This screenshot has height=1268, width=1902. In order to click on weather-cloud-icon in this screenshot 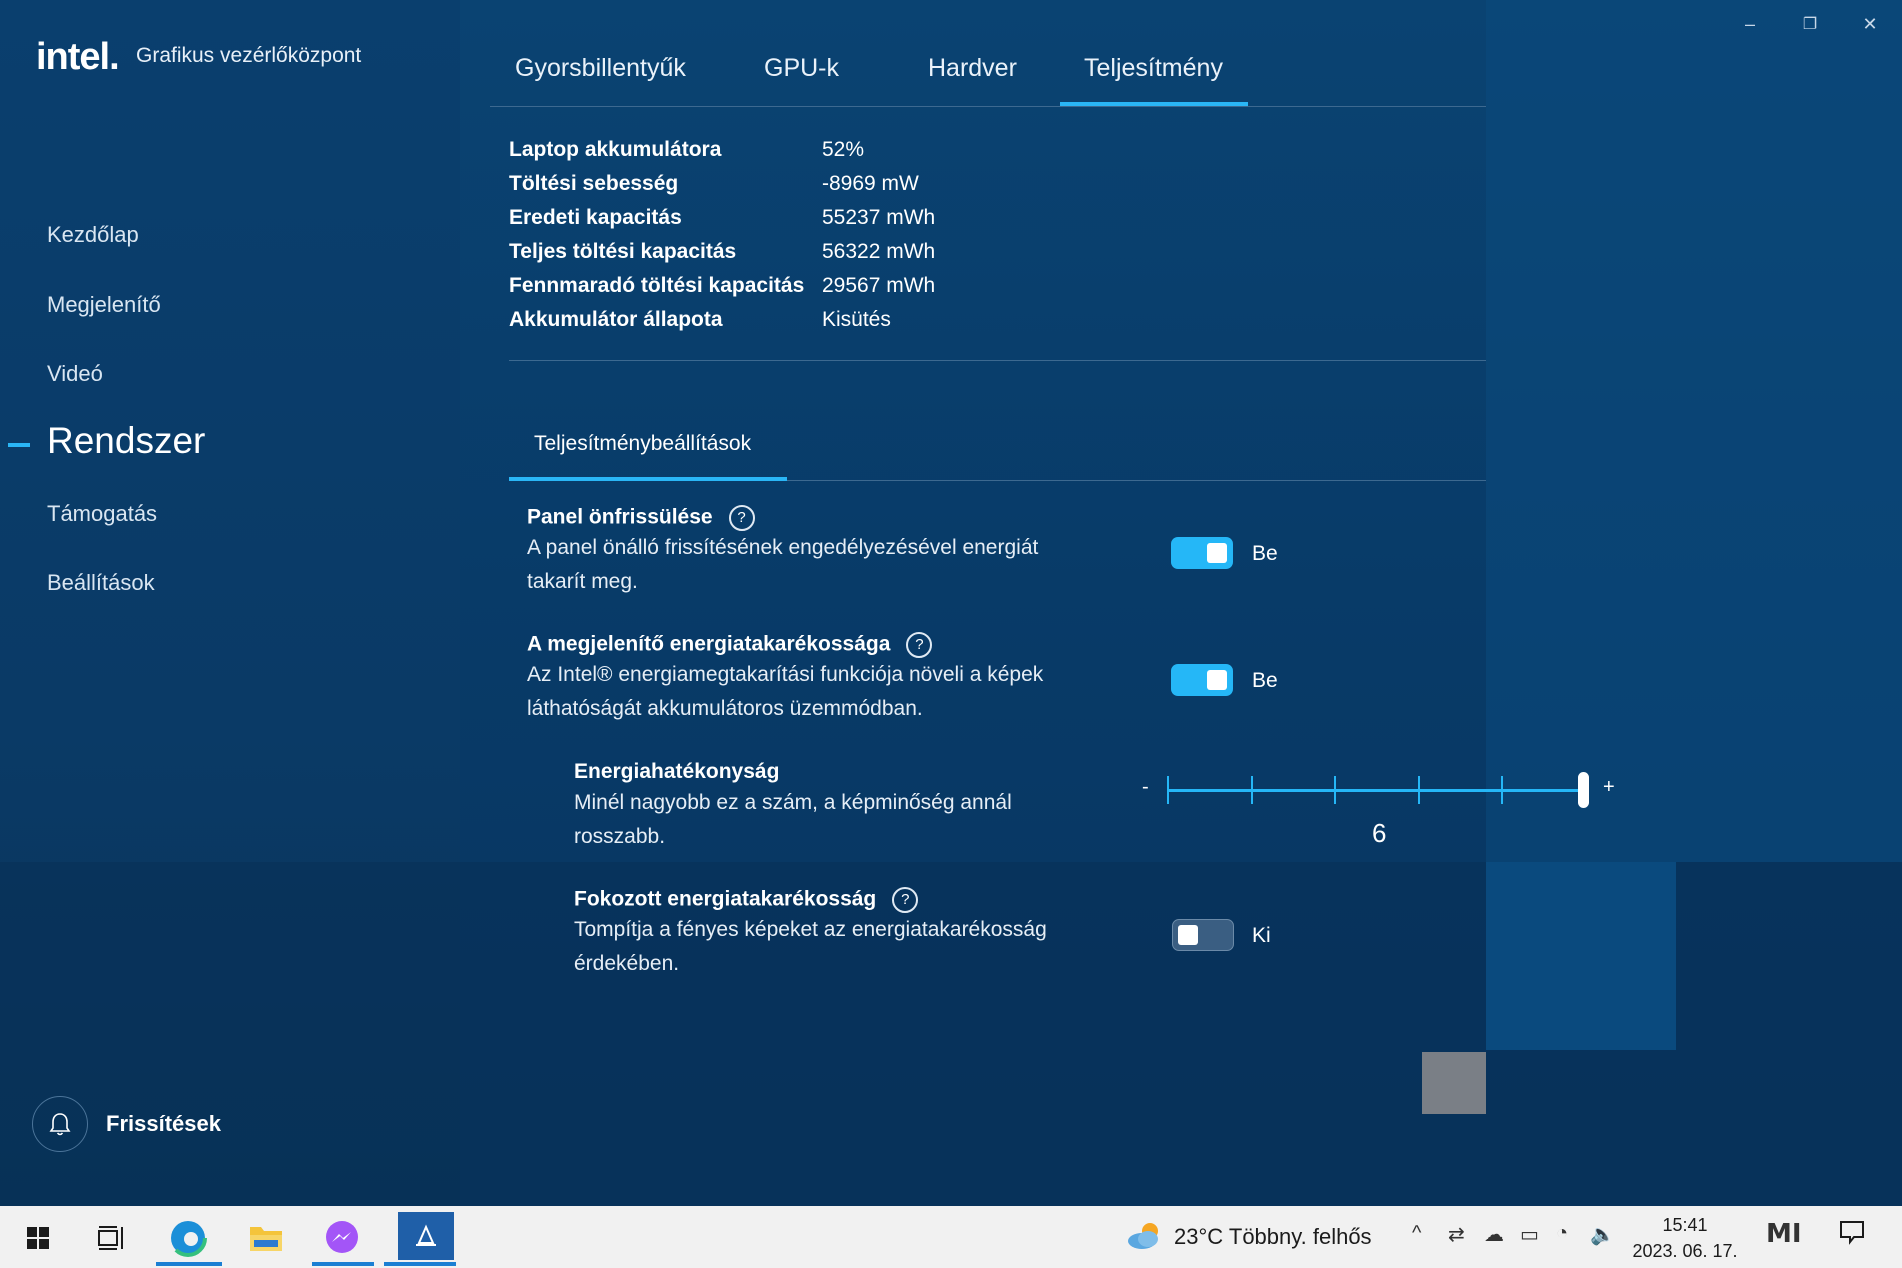, I will do `click(1144, 1236)`.